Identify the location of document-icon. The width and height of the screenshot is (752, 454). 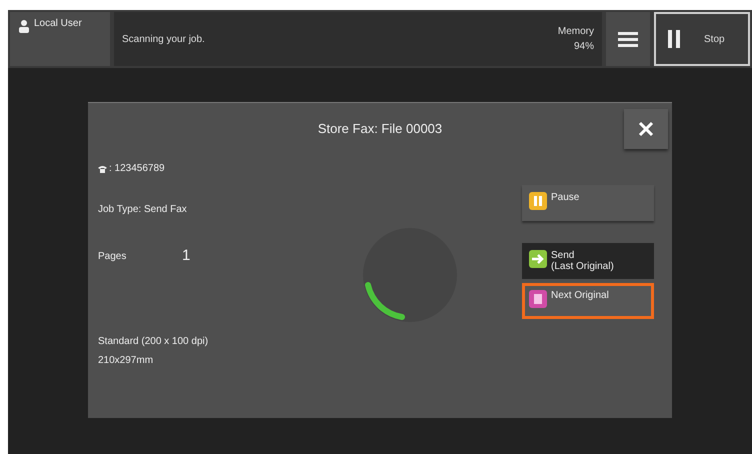
(538, 299).